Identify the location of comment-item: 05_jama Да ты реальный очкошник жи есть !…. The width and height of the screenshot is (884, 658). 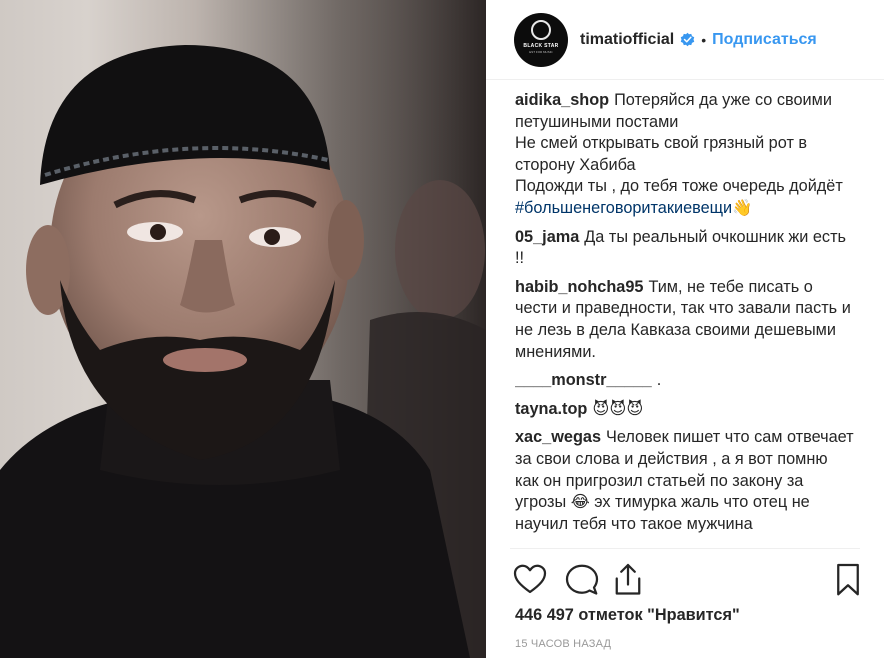
(685, 248).